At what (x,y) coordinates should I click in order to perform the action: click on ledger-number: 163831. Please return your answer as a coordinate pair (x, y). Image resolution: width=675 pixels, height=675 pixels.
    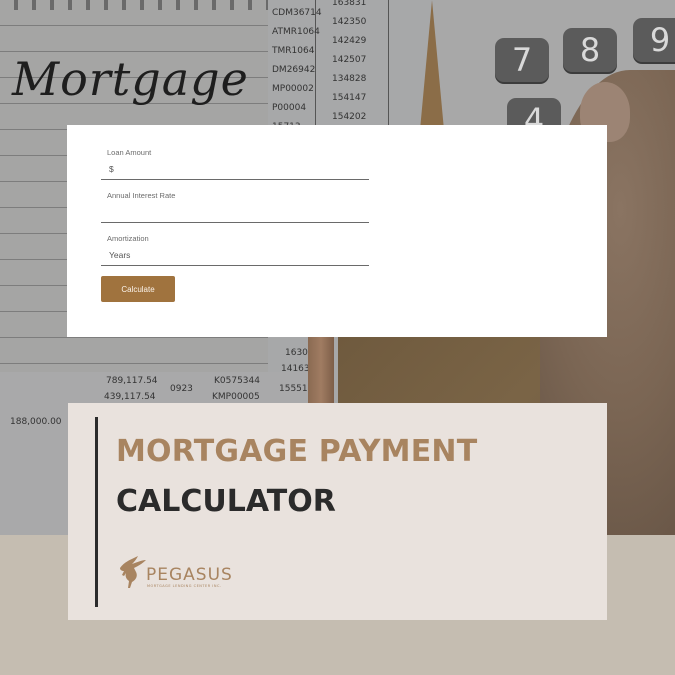
    Looking at the image, I should click on (349, 4).